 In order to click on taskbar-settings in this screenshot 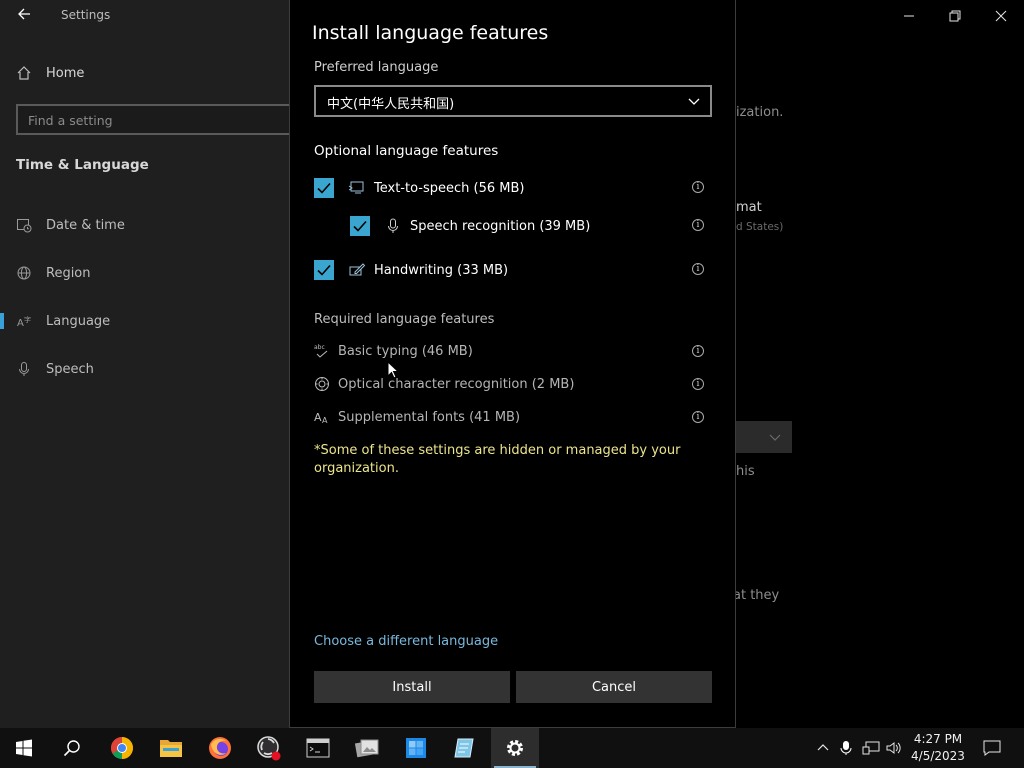, I will do `click(515, 748)`.